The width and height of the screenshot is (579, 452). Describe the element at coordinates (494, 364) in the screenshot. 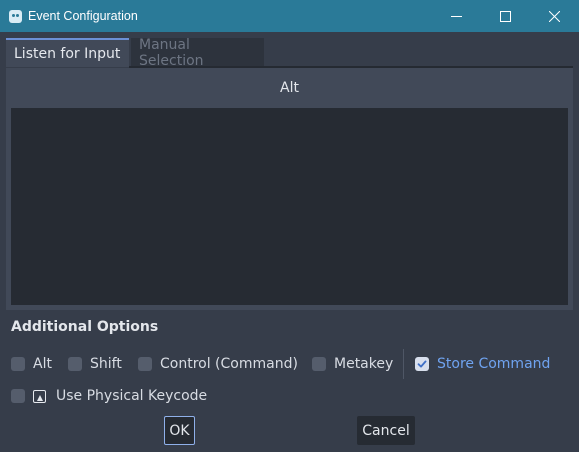

I see `store-command-label: Store Command` at that location.